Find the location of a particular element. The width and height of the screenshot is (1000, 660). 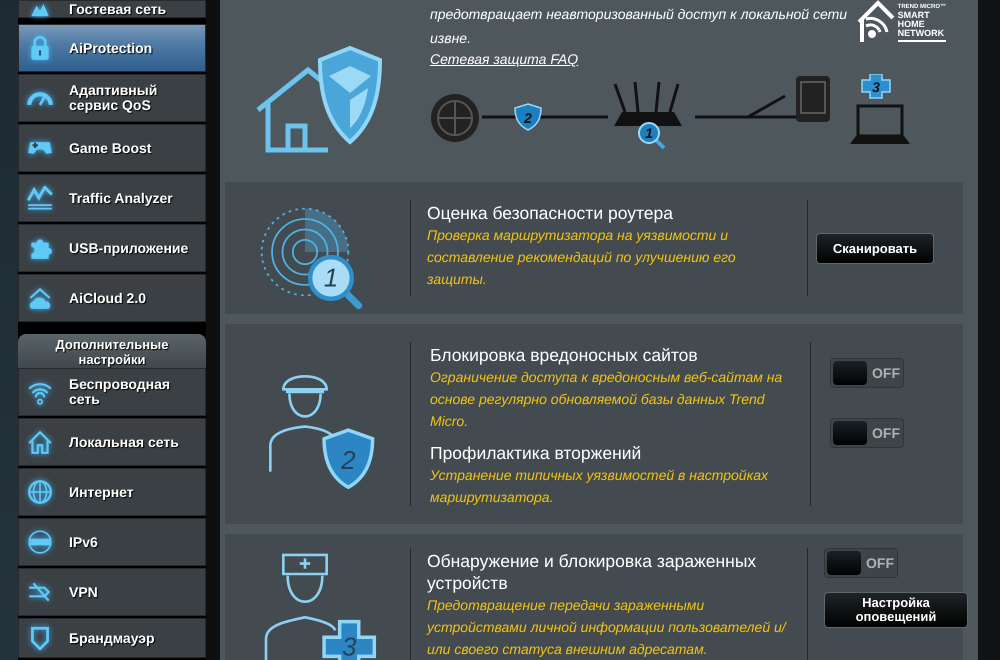

sidebar-item-label: Беспроводная сеть is located at coordinates (120, 392).